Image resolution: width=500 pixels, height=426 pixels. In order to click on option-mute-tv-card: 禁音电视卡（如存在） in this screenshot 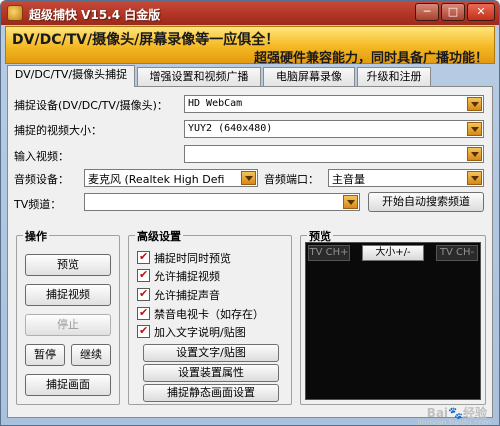, I will do `click(212, 314)`.